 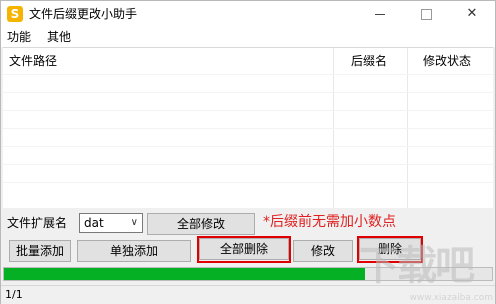 I want to click on watermark: 下载吧 www.xiazaiba.com, so click(x=427, y=272).